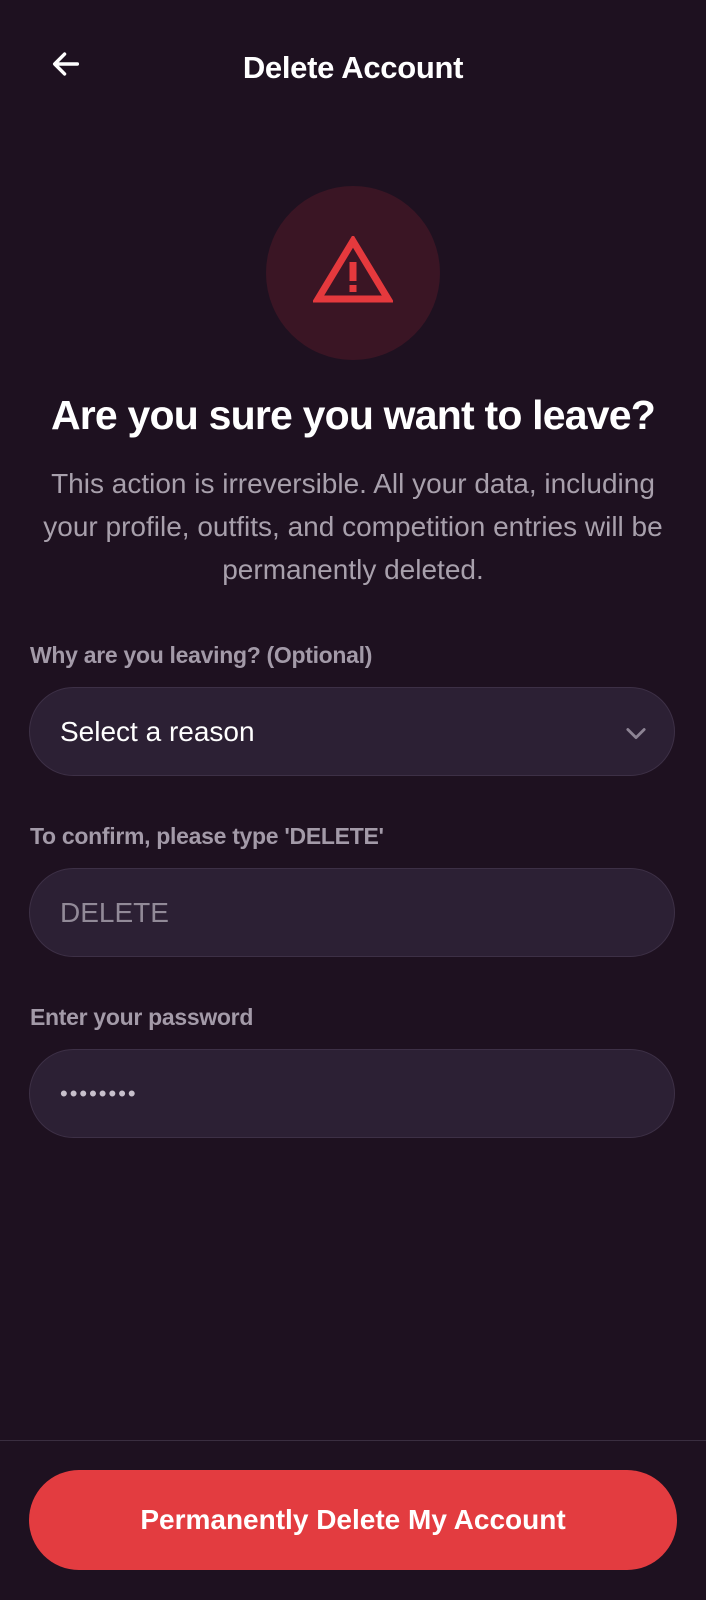  What do you see at coordinates (99, 1093) in the screenshot?
I see `password-masked-value: ••••••••` at bounding box center [99, 1093].